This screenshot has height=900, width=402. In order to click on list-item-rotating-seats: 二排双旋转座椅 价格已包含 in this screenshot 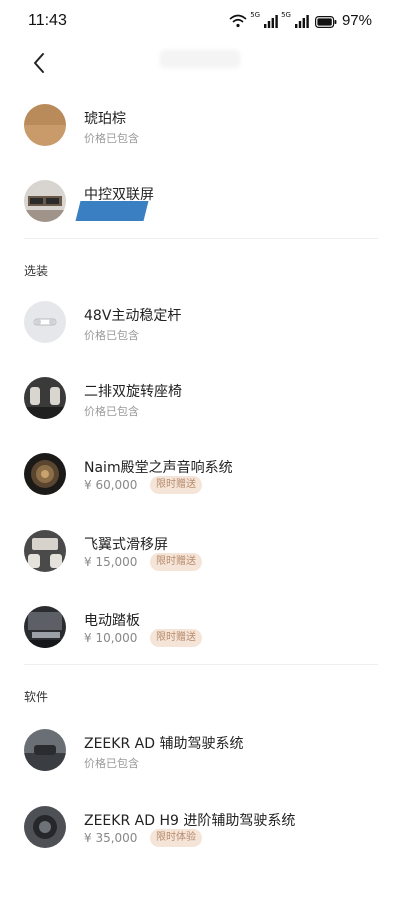, I will do `click(201, 407)`.